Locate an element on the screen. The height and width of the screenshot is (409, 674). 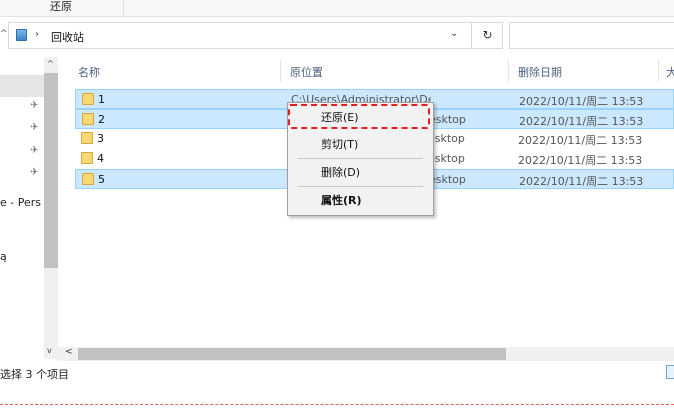
highlight-annotation is located at coordinates (359, 116).